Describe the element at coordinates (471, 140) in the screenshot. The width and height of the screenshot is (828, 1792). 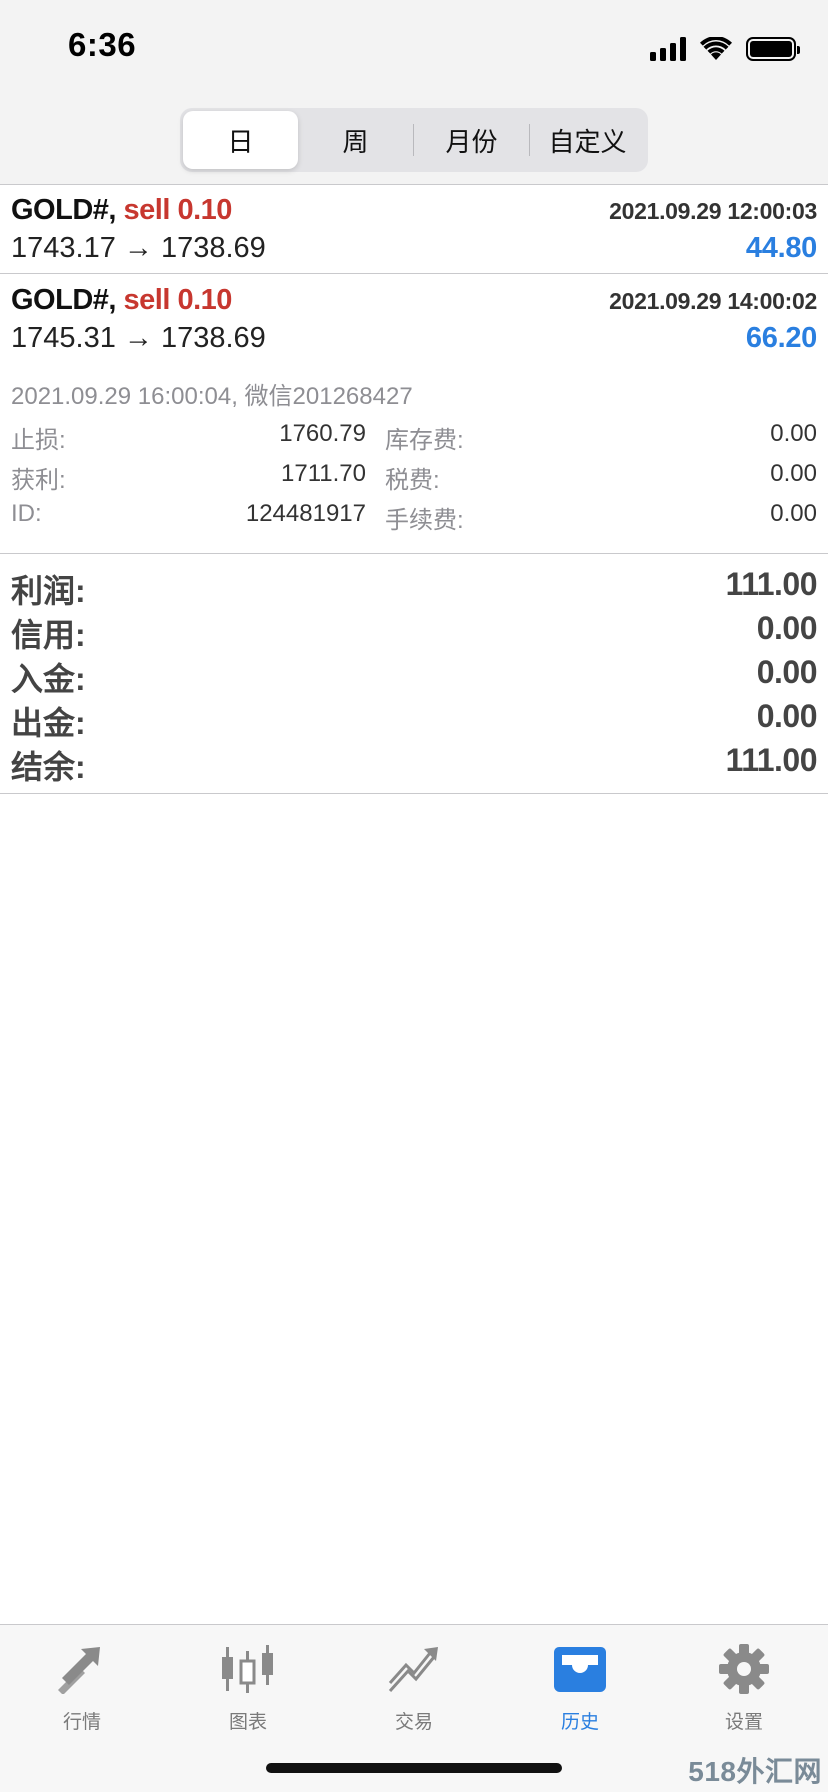
I see `segment-month: 月份` at that location.